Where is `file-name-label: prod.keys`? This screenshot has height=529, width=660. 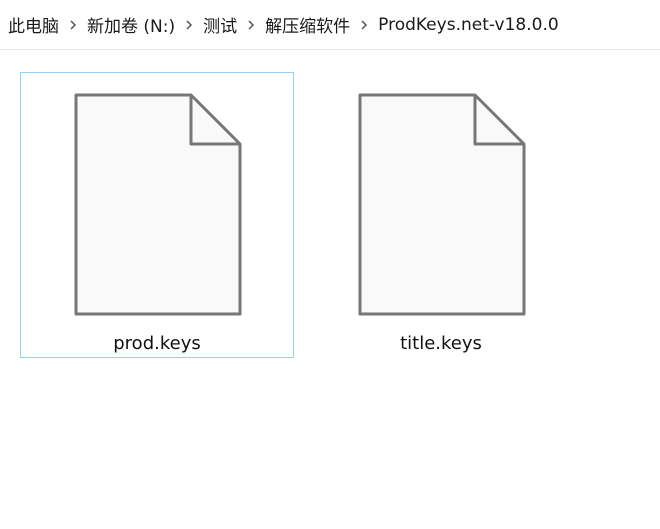
file-name-label: prod.keys is located at coordinates (157, 343).